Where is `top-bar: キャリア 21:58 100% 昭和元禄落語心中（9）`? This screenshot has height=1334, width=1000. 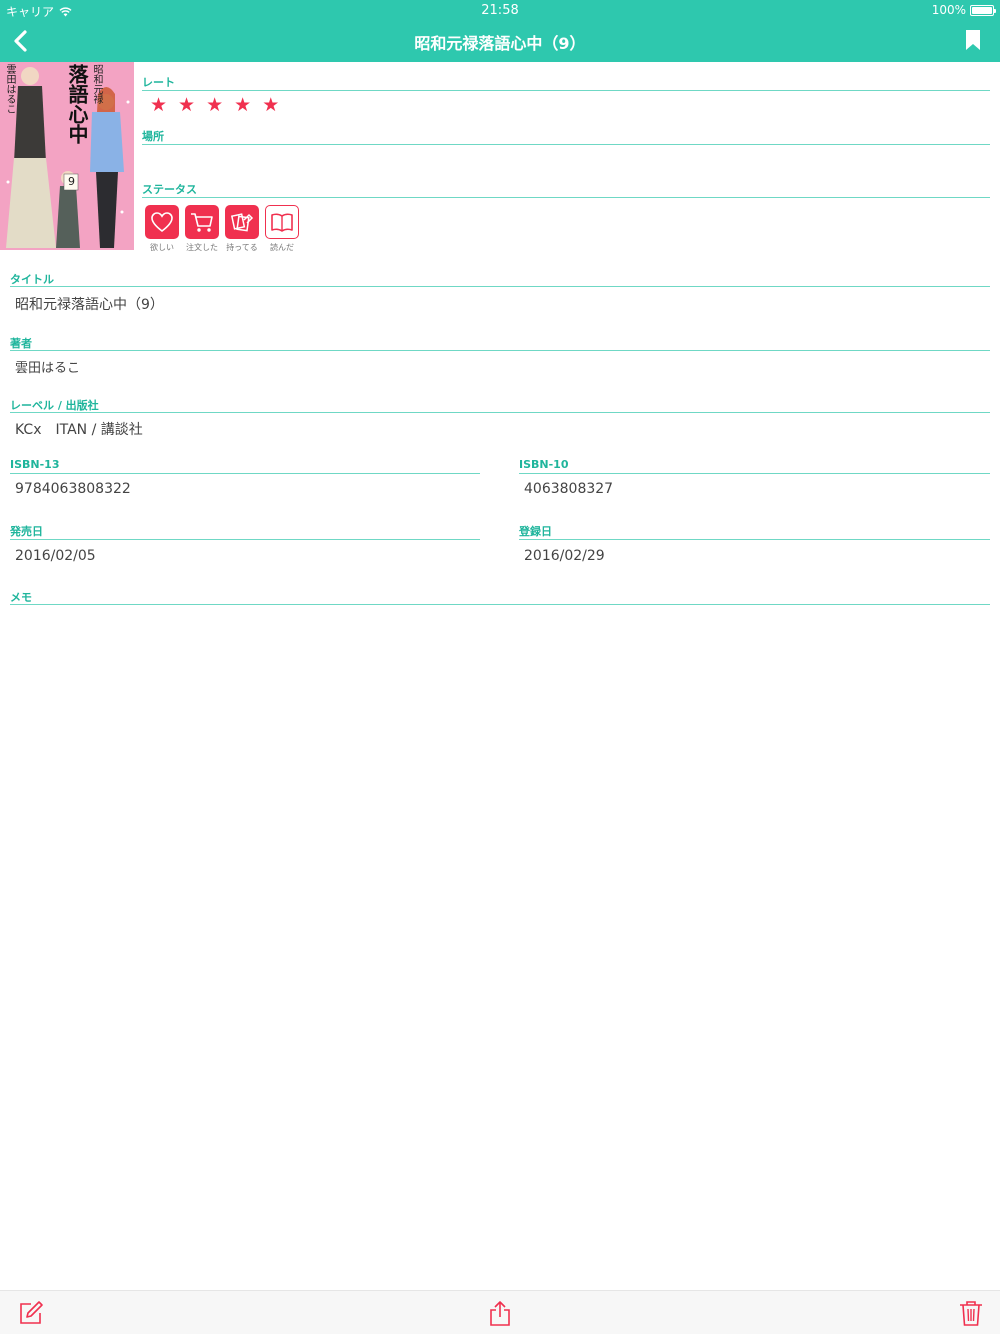 top-bar: キャリア 21:58 100% 昭和元禄落語心中（9） is located at coordinates (500, 31).